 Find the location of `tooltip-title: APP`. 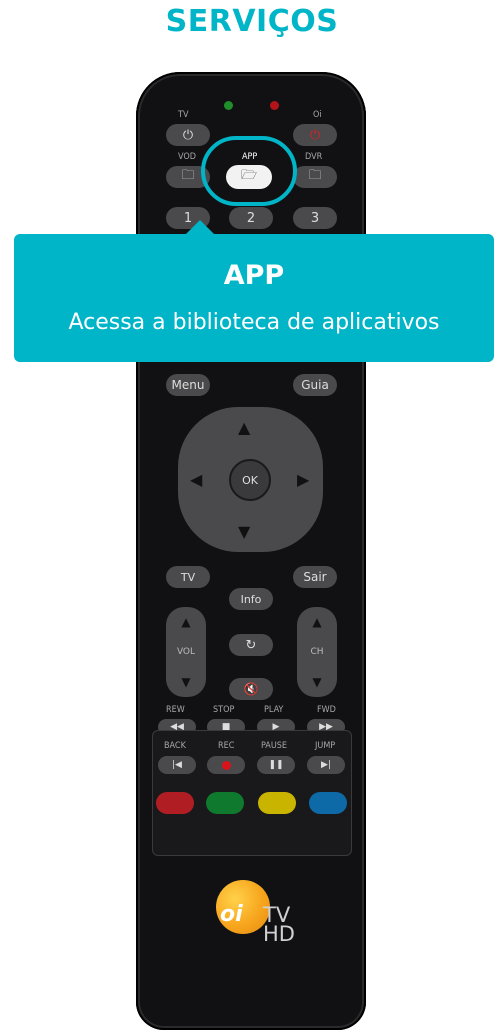

tooltip-title: APP is located at coordinates (254, 275).